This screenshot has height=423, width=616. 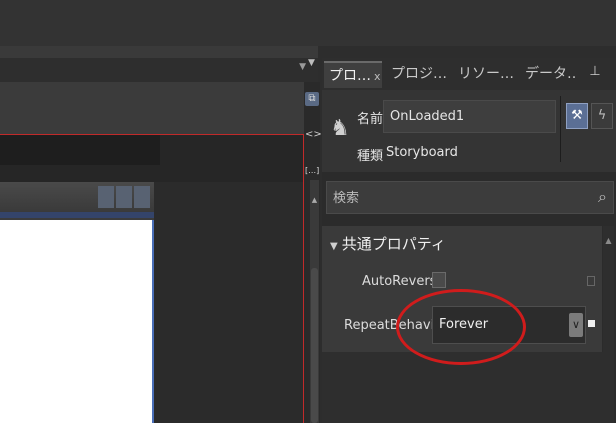 I want to click on window-control-maximize, so click(x=124, y=197).